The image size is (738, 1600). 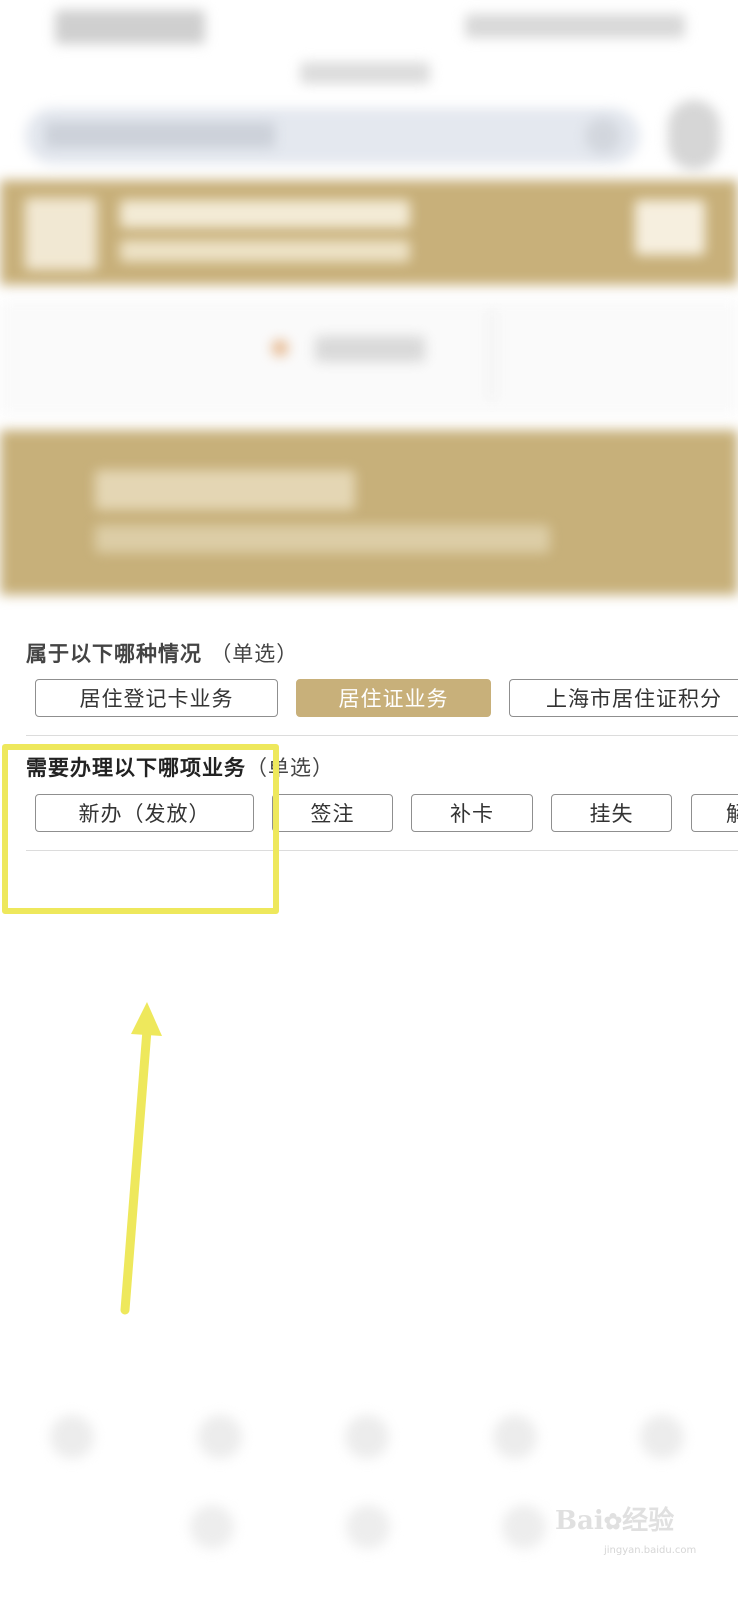 What do you see at coordinates (650, 1550) in the screenshot?
I see `watermark-url: jingyan.baidu.com` at bounding box center [650, 1550].